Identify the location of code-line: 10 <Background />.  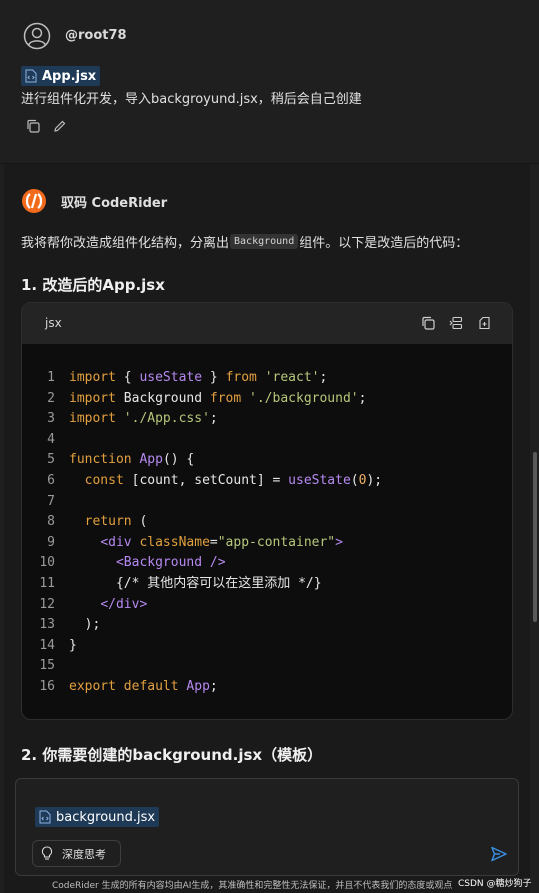
(267, 563).